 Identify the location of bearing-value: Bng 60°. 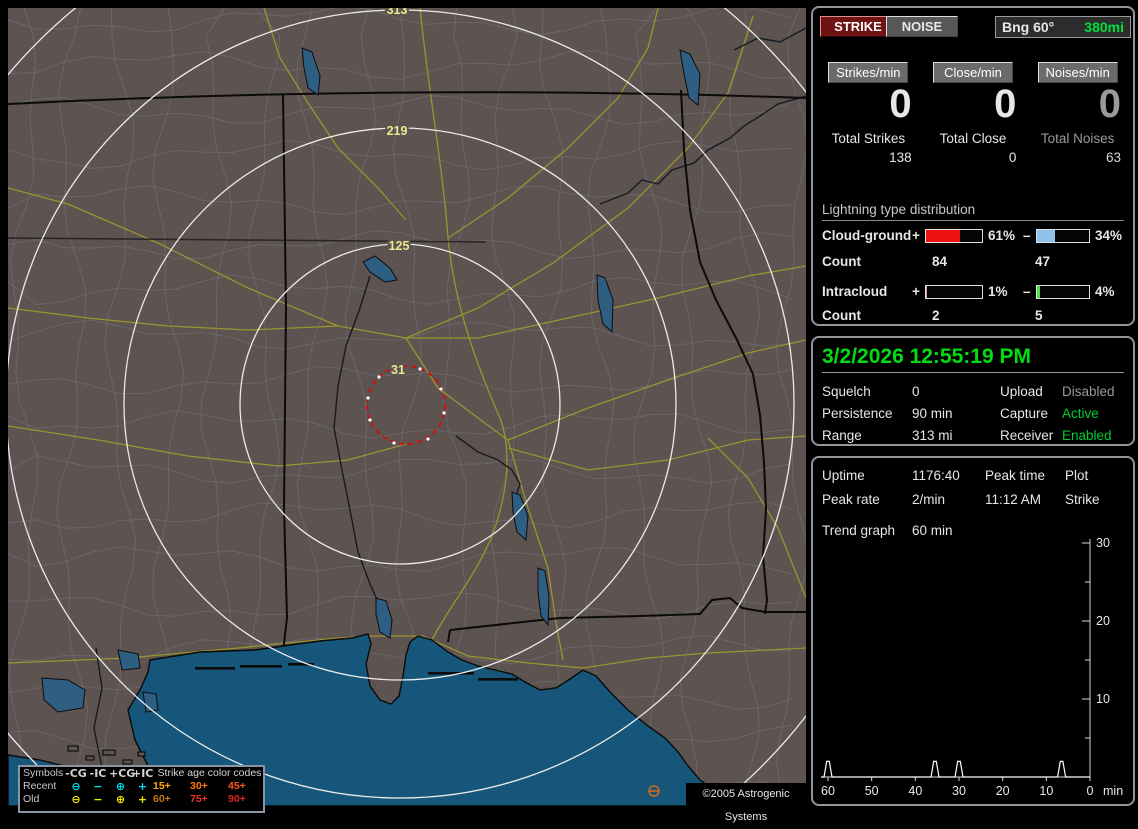
(1028, 27).